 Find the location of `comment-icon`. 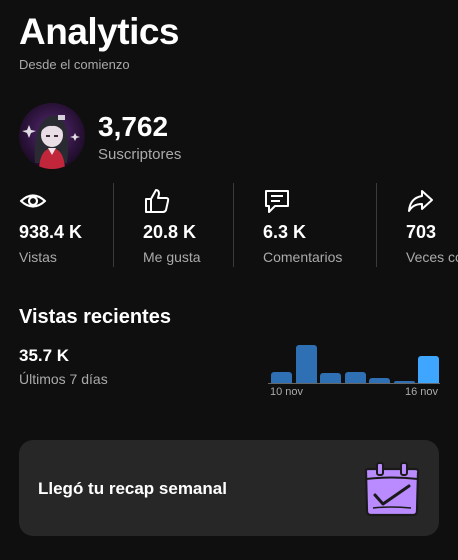

comment-icon is located at coordinates (277, 201).